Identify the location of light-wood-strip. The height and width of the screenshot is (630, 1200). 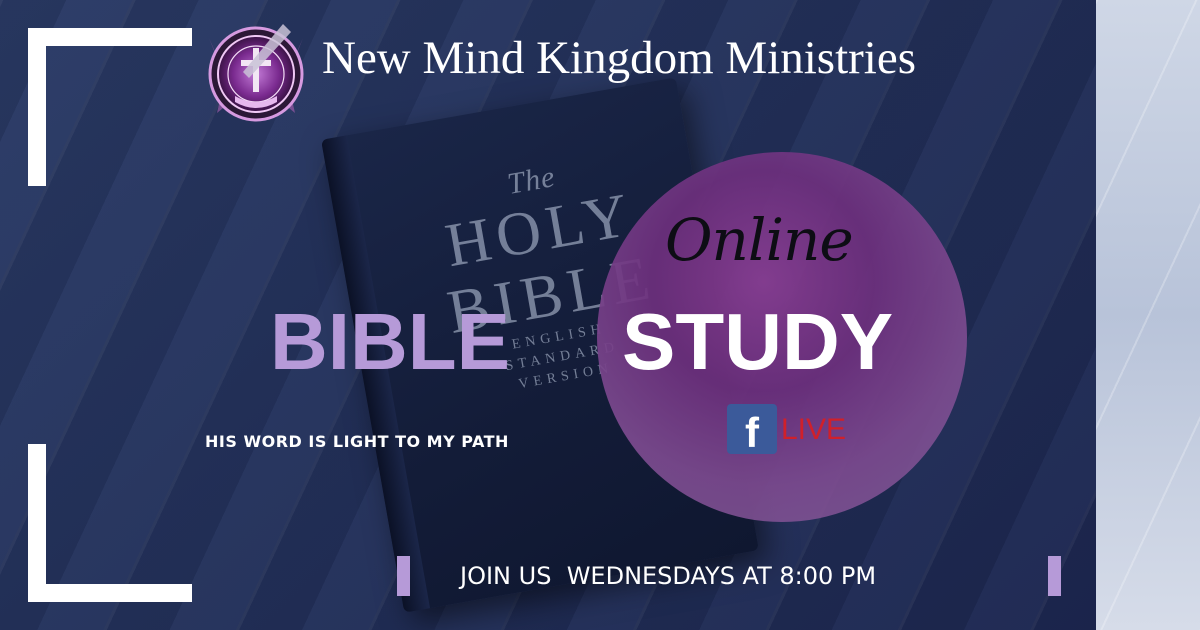
(1148, 315).